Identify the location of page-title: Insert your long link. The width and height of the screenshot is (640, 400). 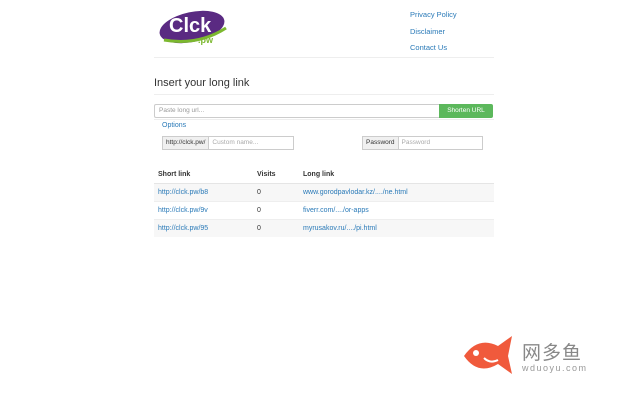
(202, 83).